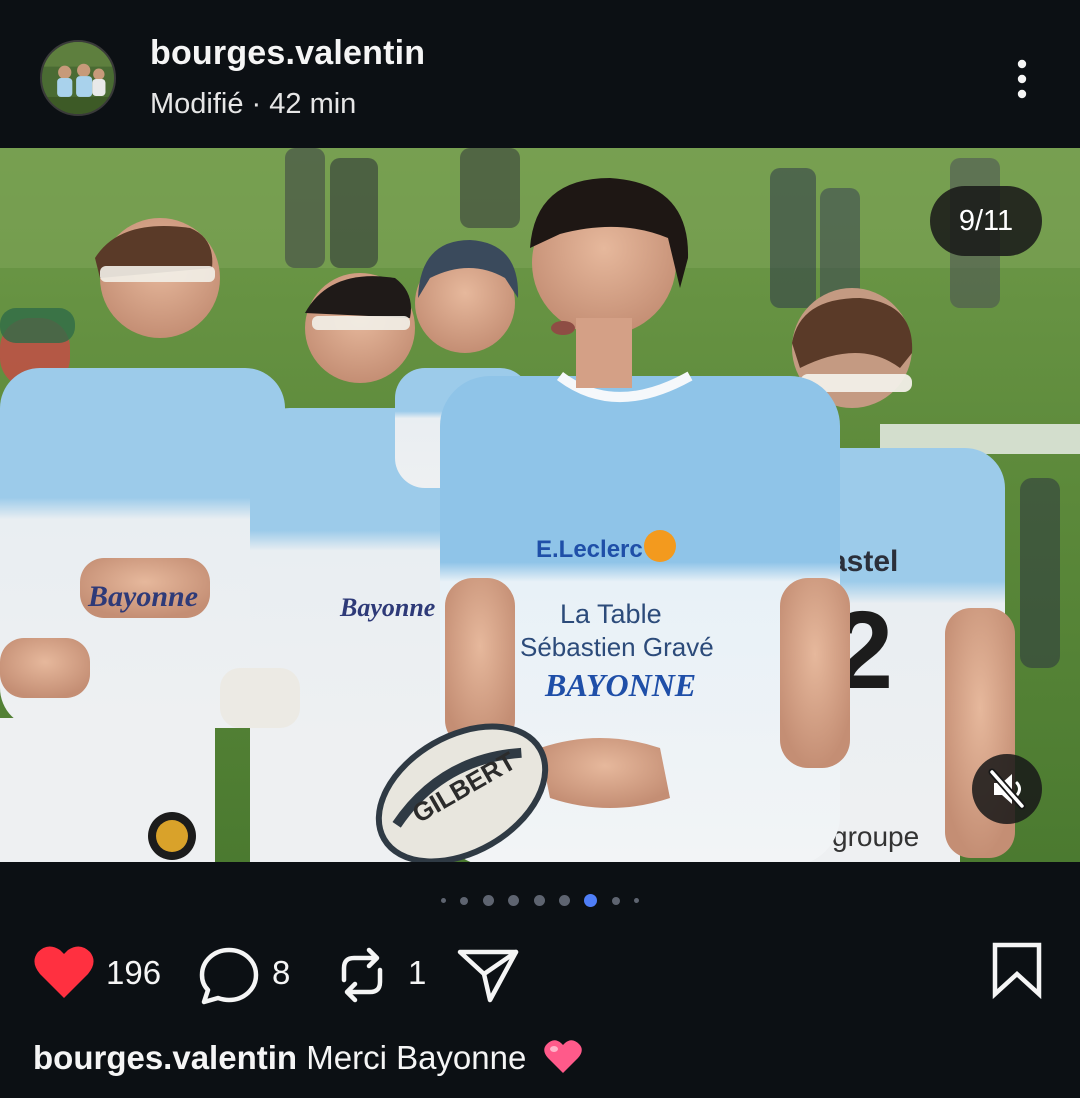  I want to click on comment-button, so click(229, 975).